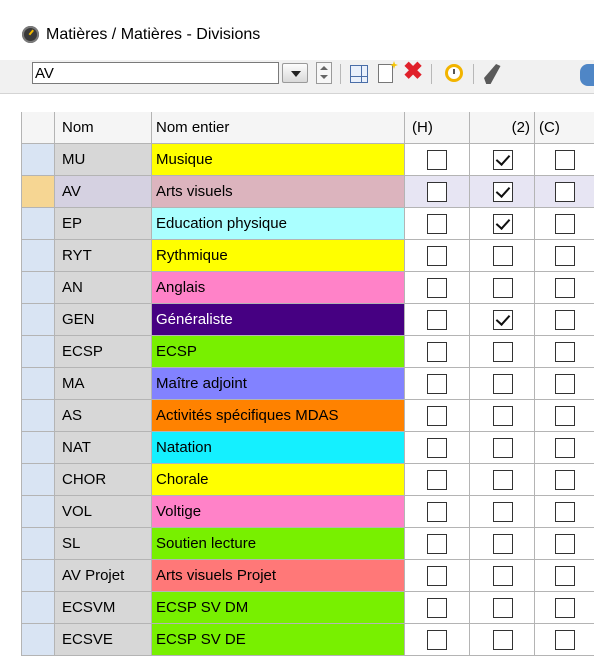  I want to click on cell-name: Chorale, so click(278, 480).